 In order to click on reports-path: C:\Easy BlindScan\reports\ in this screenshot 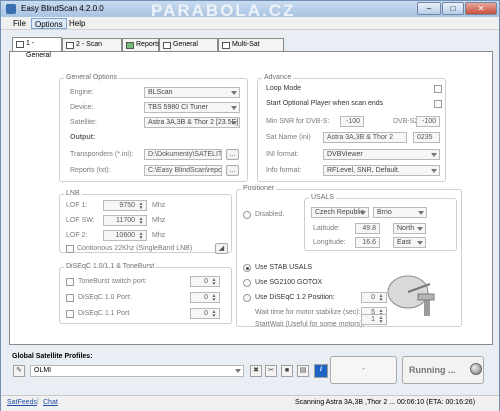, I will do `click(183, 170)`.